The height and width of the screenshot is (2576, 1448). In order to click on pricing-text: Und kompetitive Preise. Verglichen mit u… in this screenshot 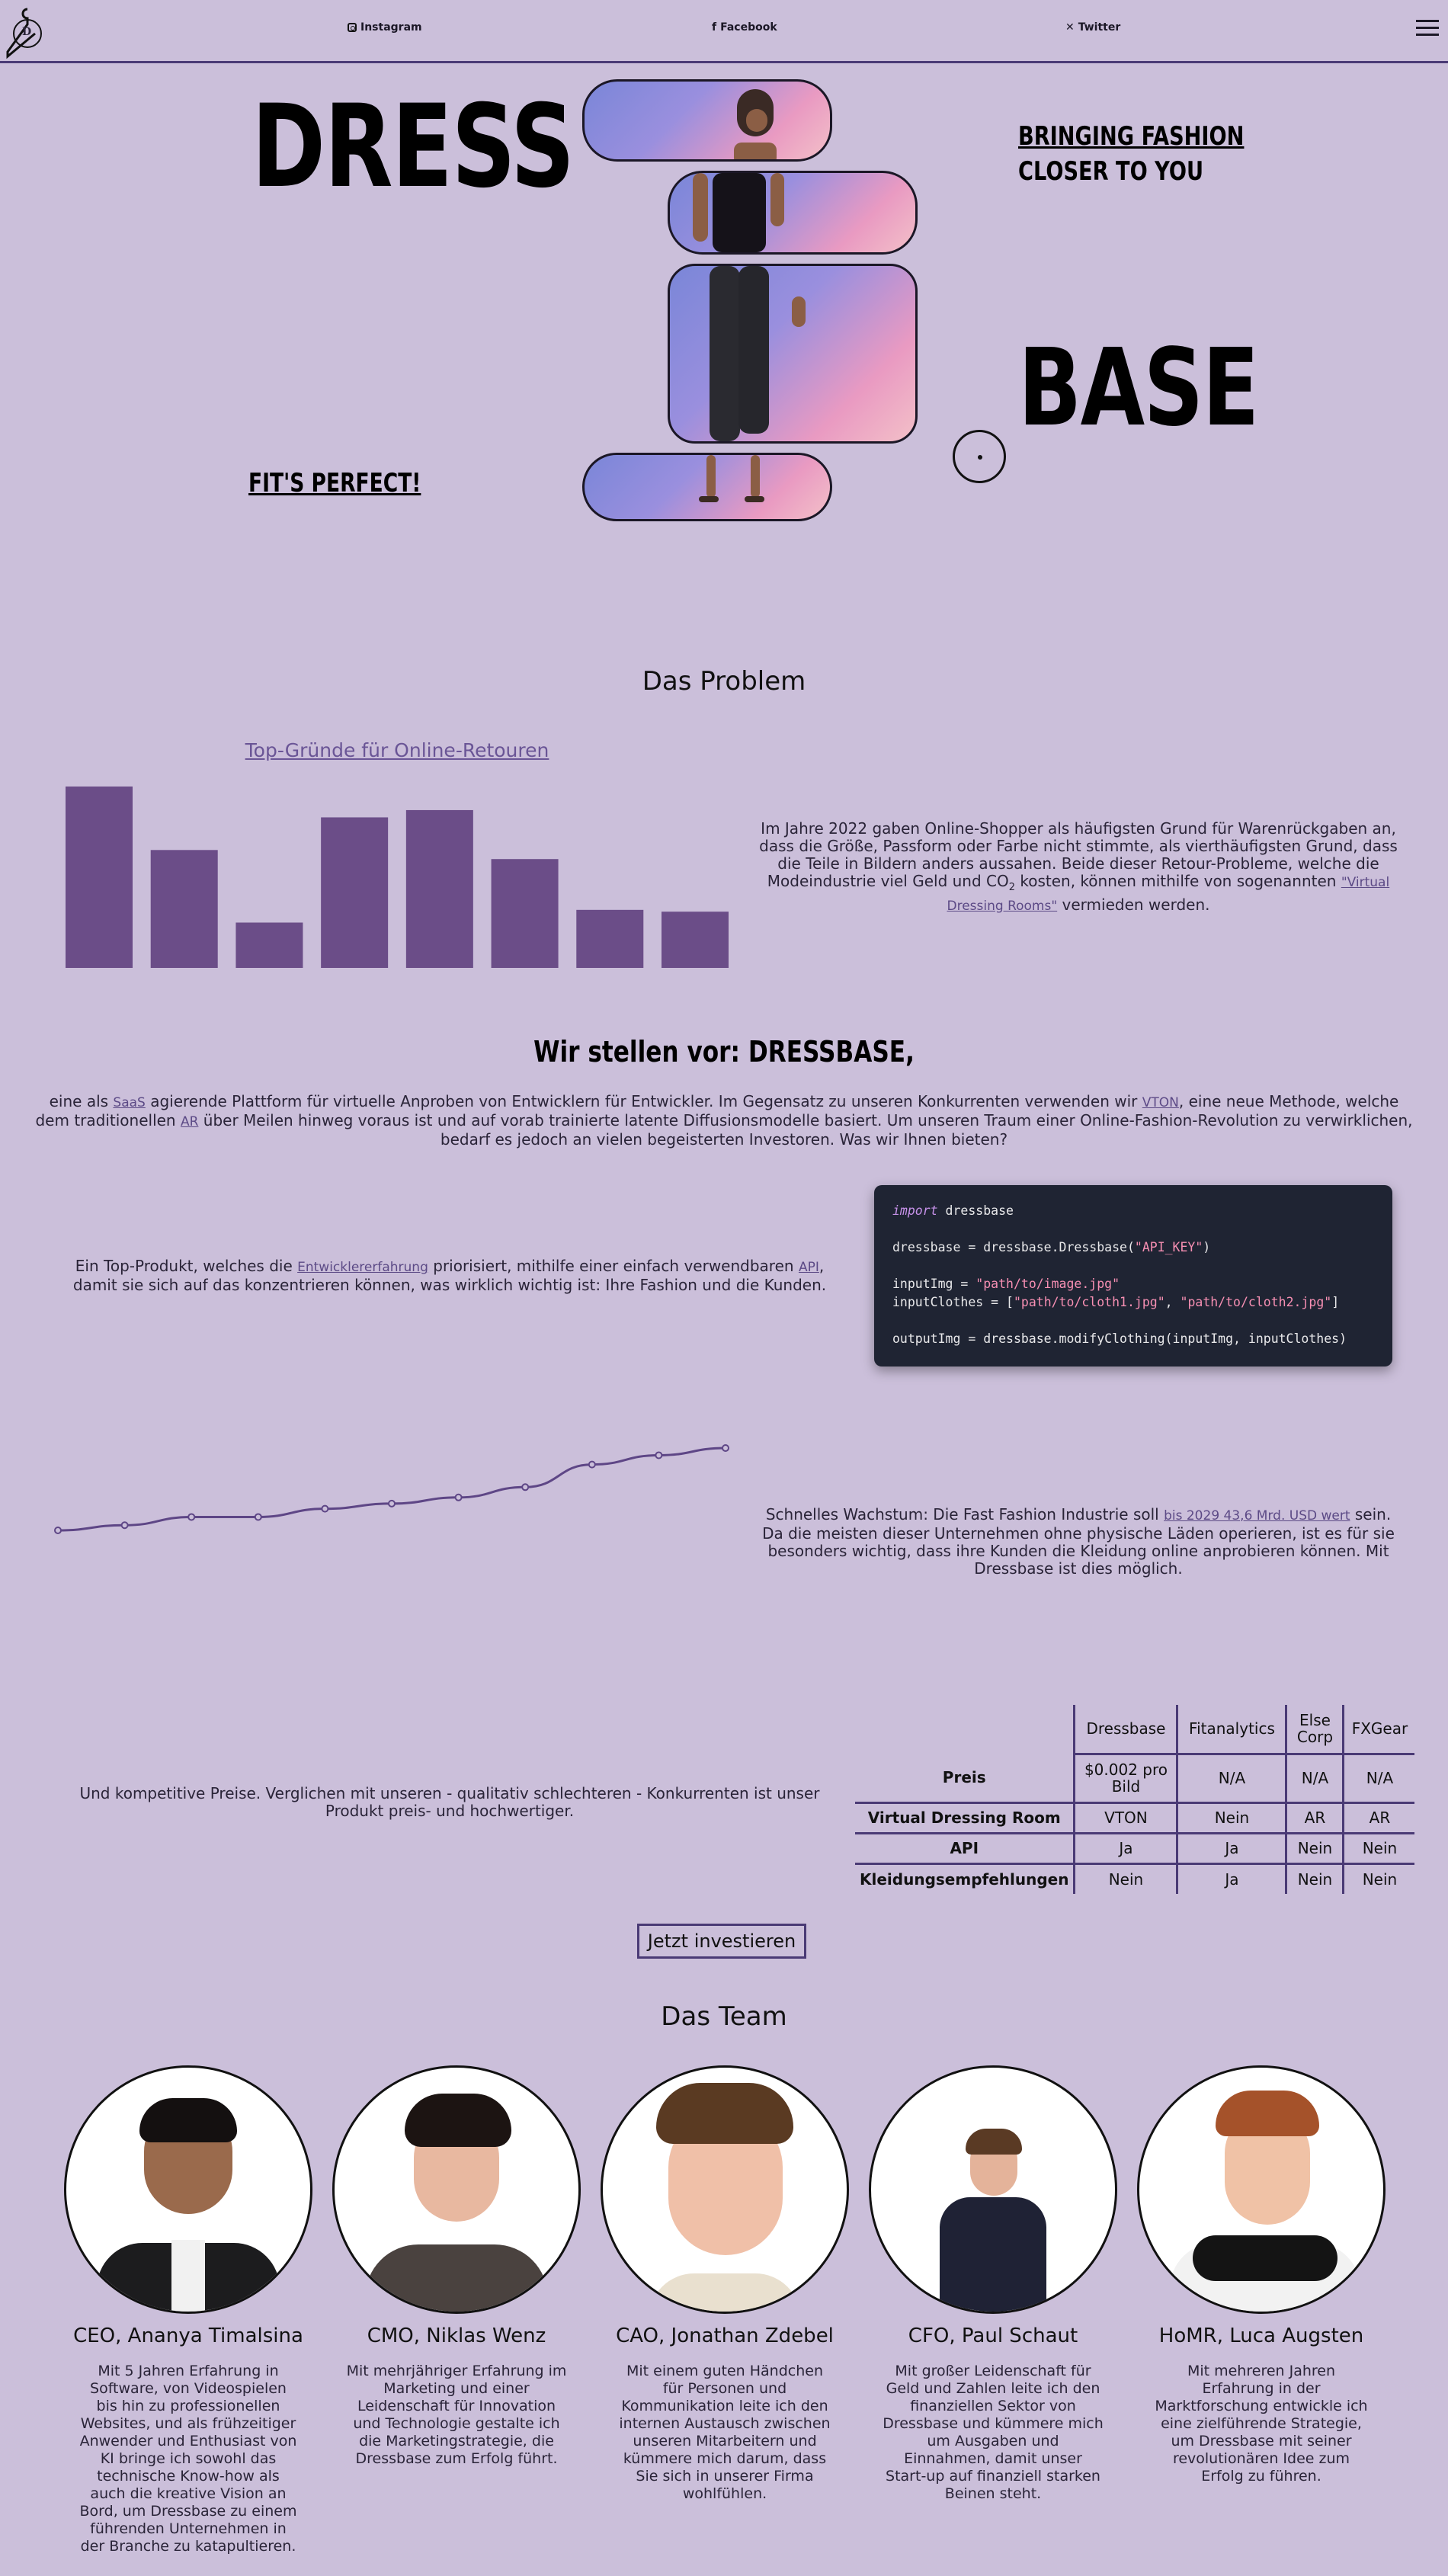, I will do `click(449, 1802)`.